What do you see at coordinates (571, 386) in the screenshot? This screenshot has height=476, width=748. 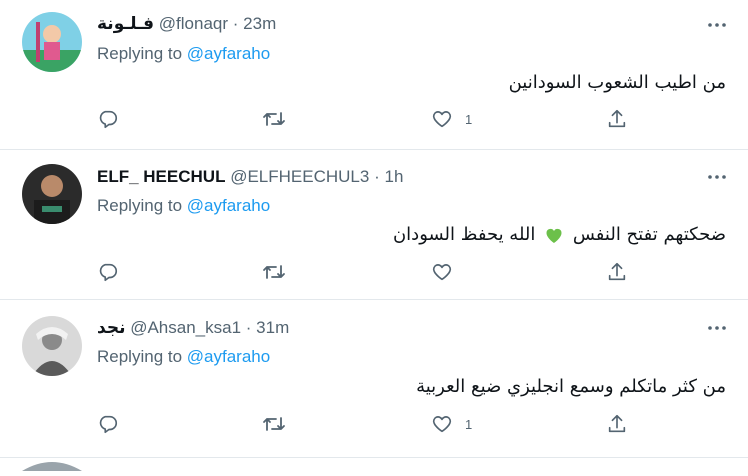 I see `tweet-text: من كثر ماتكلم وسمع انجليزي ضيع العربية` at bounding box center [571, 386].